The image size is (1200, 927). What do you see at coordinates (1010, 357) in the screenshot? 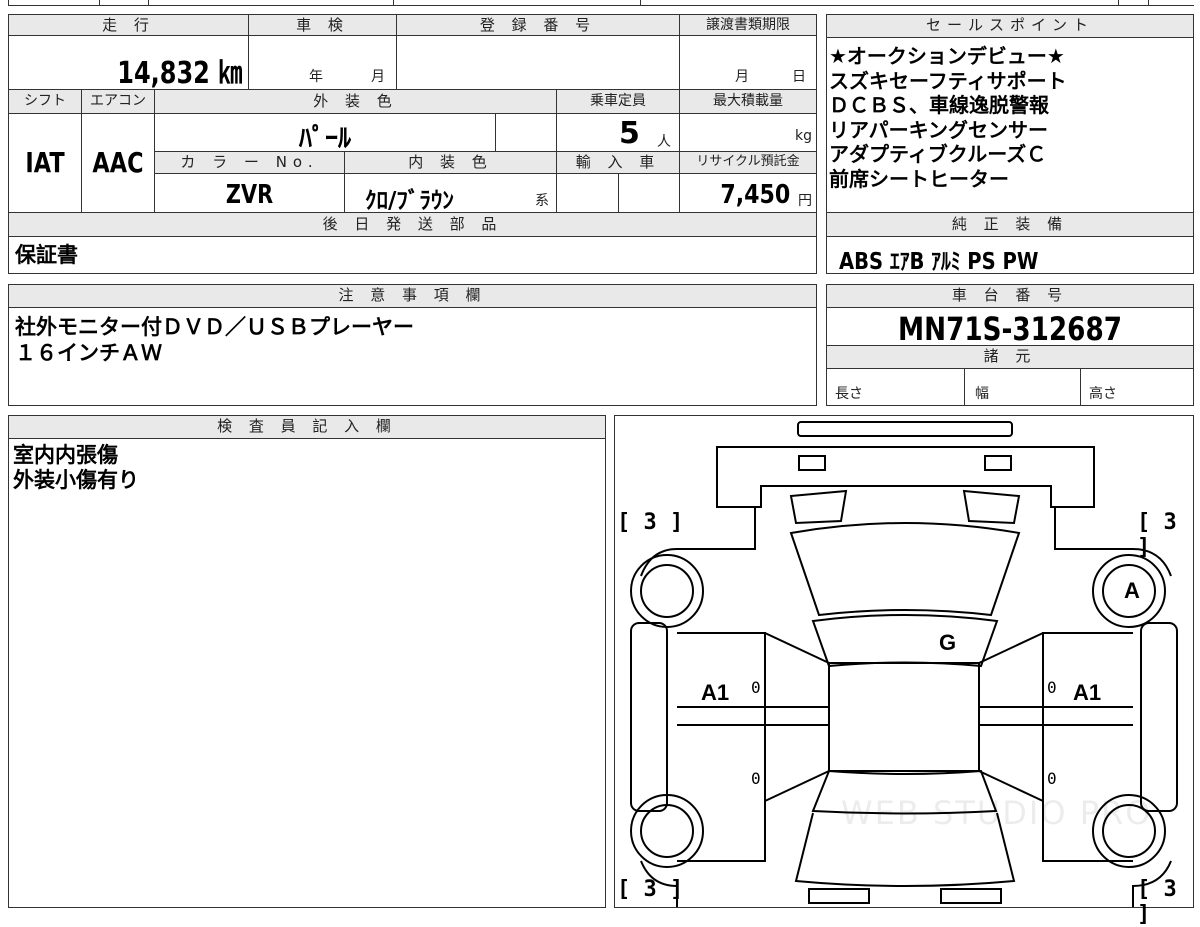
I see `specs-header: 諸 元` at bounding box center [1010, 357].